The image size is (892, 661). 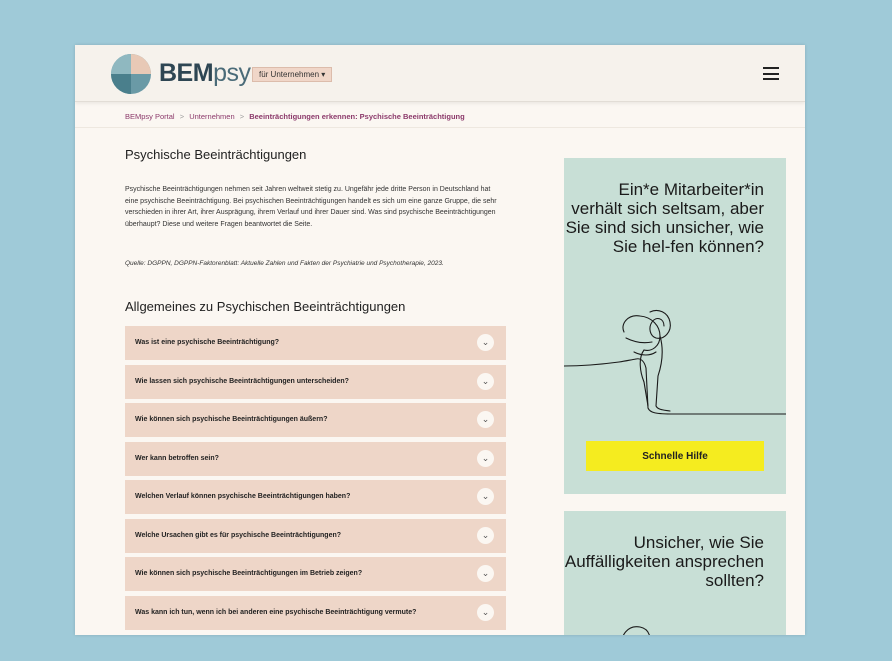 What do you see at coordinates (315, 458) in the screenshot?
I see `faq-item: Wer kann betroffen sein? ⌄` at bounding box center [315, 458].